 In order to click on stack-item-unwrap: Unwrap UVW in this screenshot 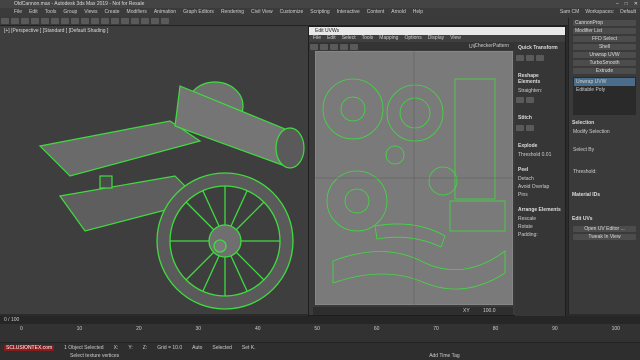, I will do `click(604, 82)`.